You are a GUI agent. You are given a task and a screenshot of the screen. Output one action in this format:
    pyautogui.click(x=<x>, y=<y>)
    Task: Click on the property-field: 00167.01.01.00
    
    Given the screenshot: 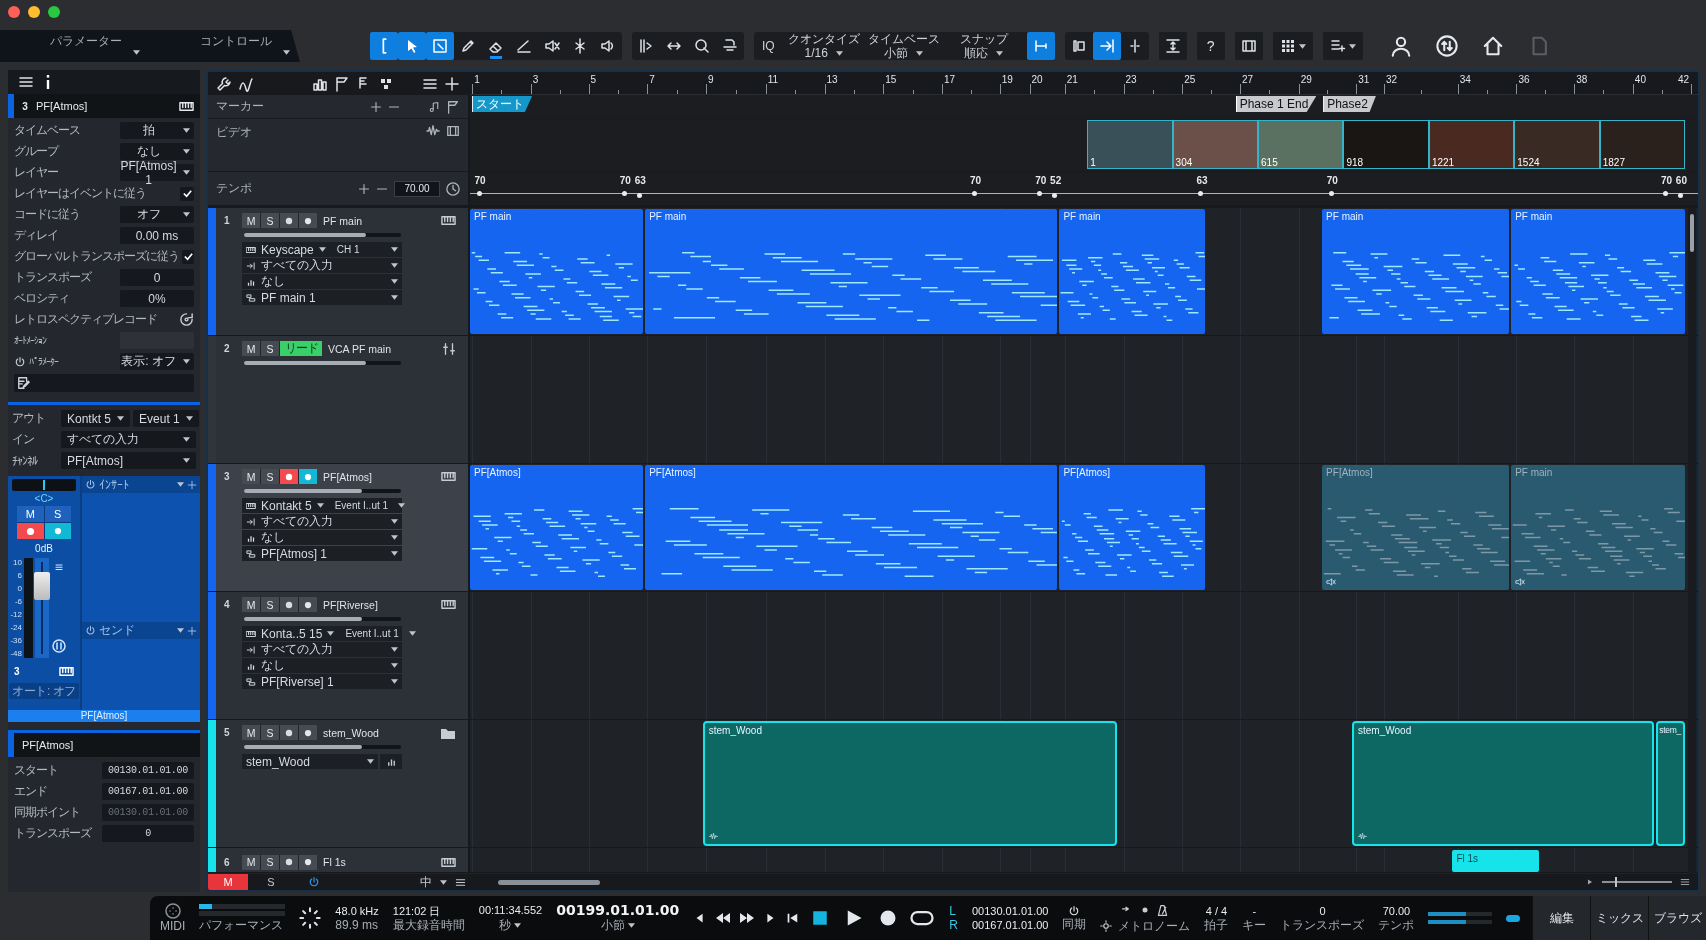 What is the action you would take?
    pyautogui.click(x=148, y=791)
    